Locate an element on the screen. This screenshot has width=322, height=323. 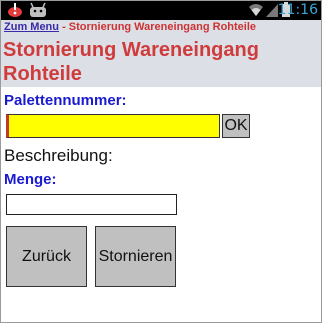
cancel-booking-button: Stornieren is located at coordinates (135, 256).